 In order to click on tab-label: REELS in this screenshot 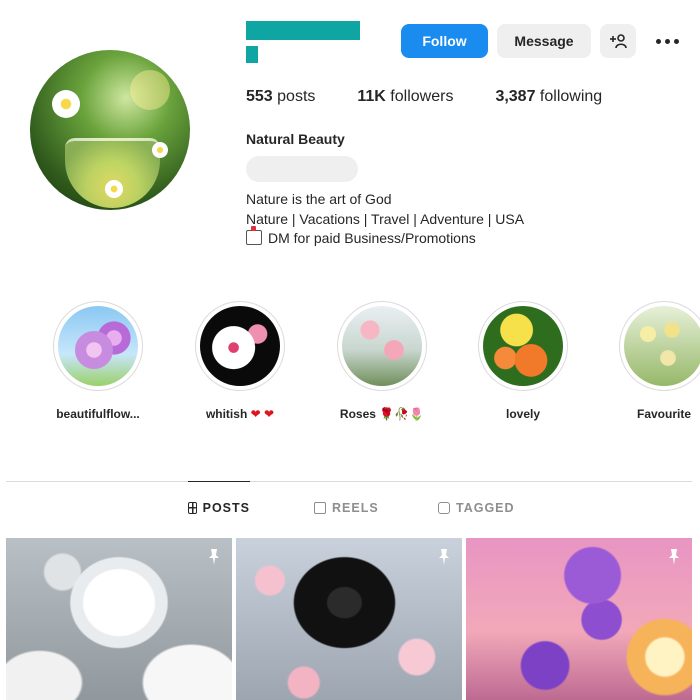, I will do `click(355, 508)`.